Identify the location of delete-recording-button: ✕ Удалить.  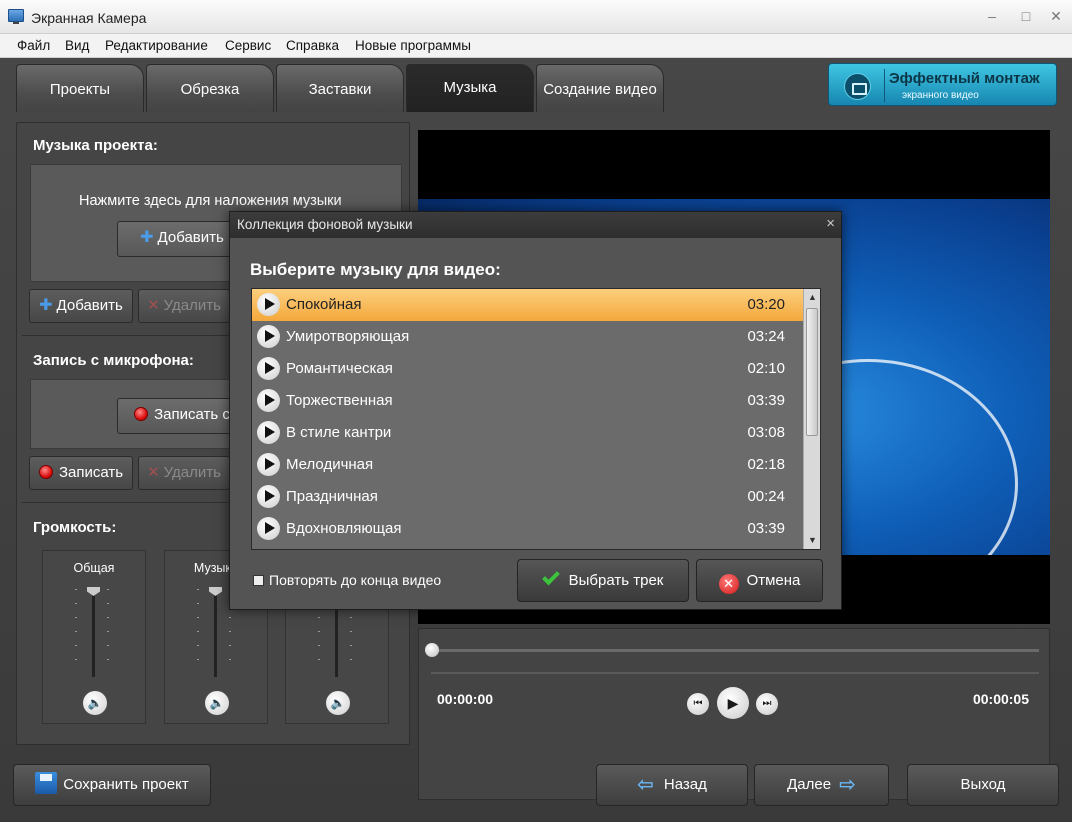
(184, 473).